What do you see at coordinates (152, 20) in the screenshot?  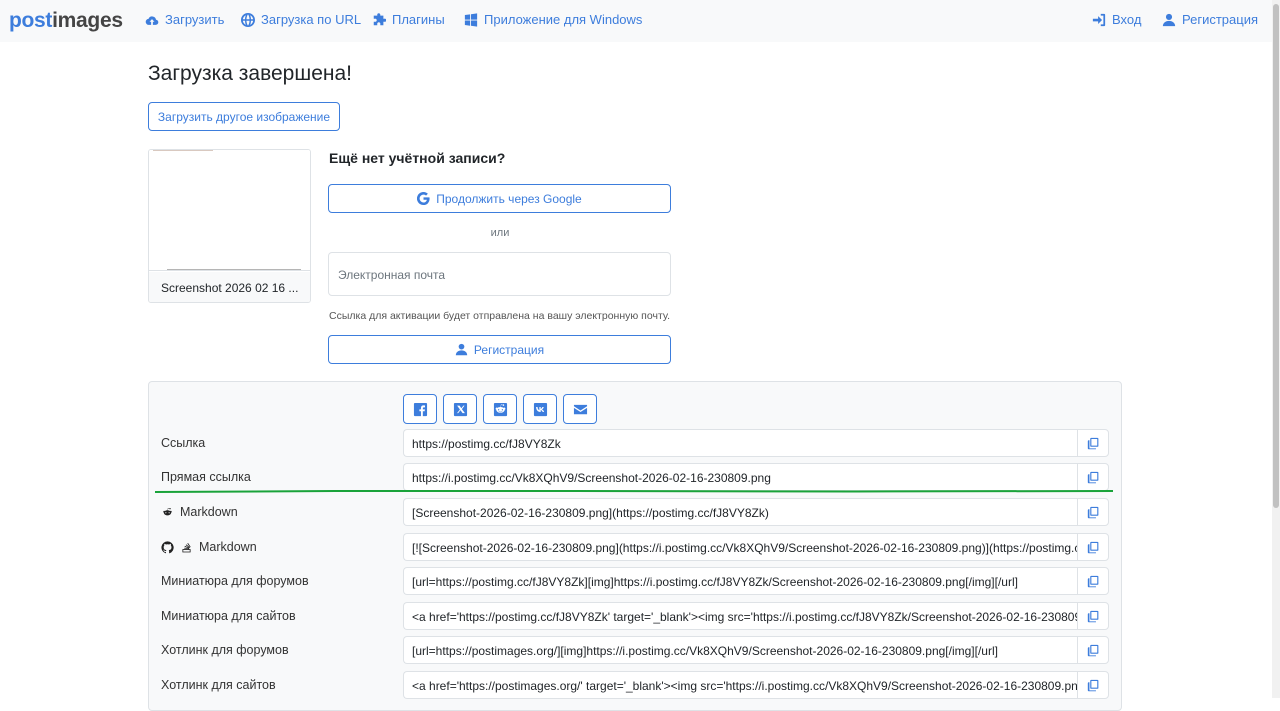 I see `cloud-upload-icon` at bounding box center [152, 20].